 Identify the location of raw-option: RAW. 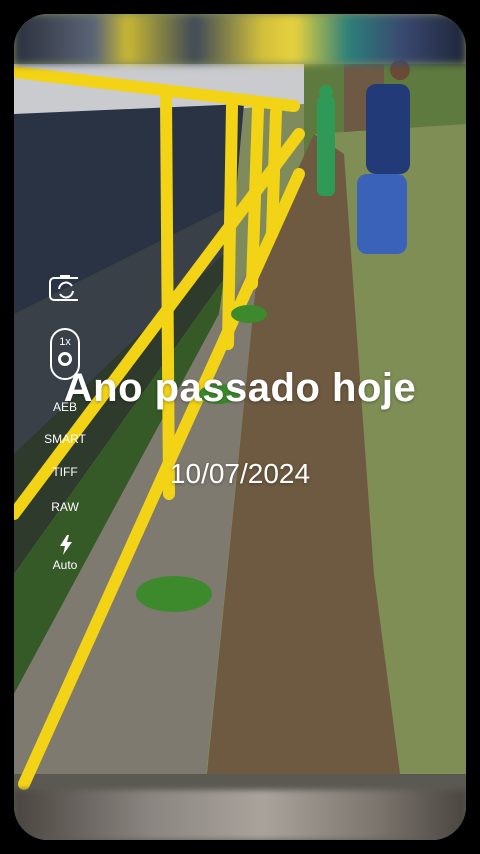
(65, 507).